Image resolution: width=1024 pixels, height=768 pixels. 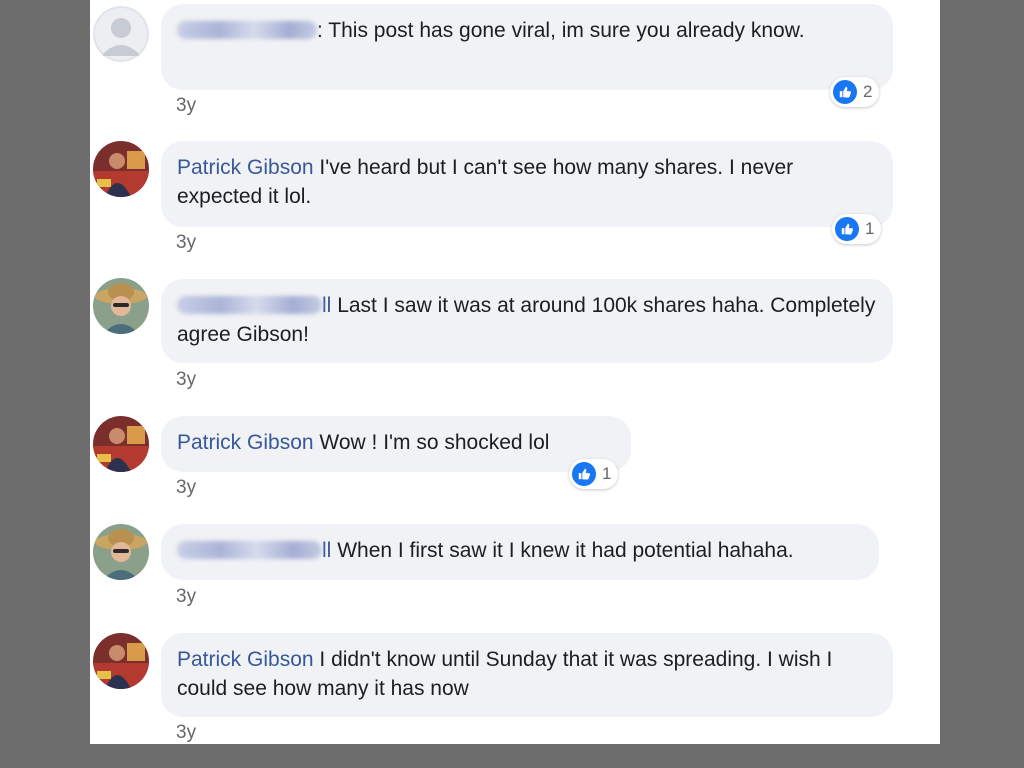 I want to click on comment-text: Wow ! I'm so shocked lol, so click(x=434, y=442).